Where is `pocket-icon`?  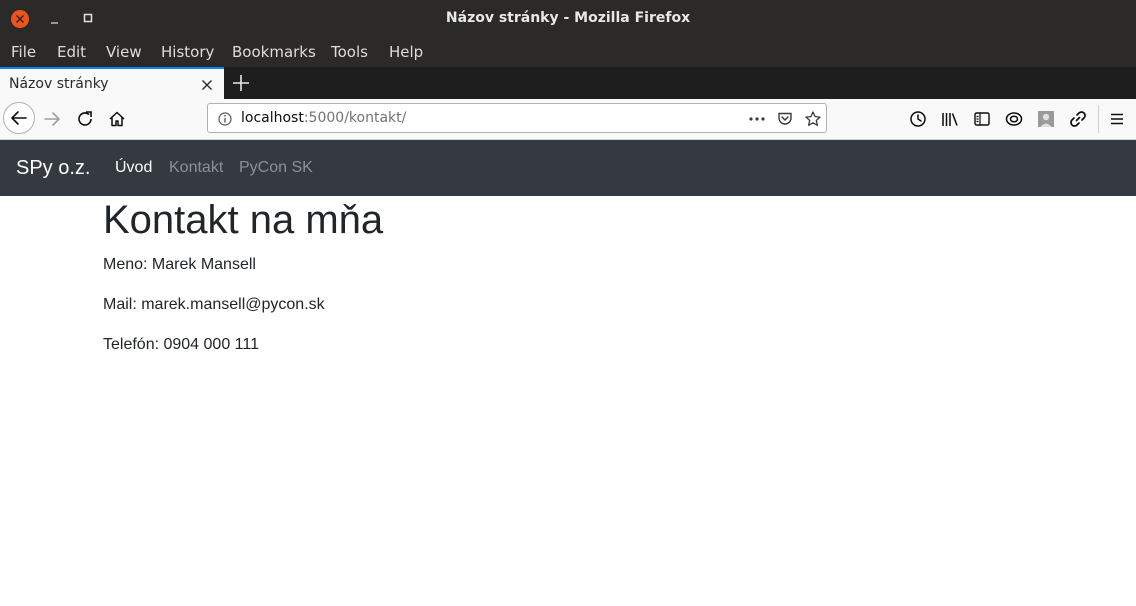
pocket-icon is located at coordinates (785, 118).